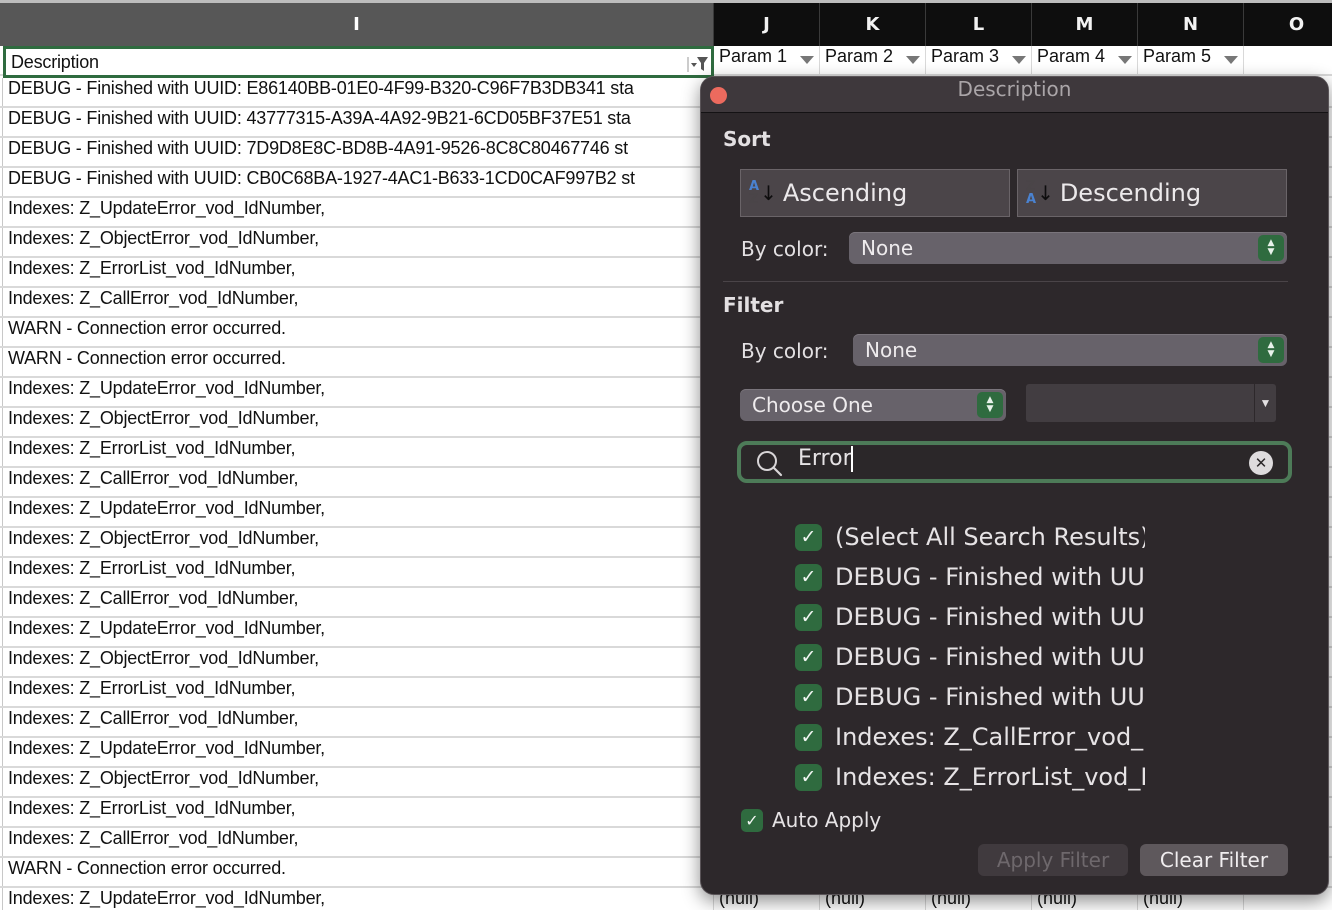  I want to click on condition-select: Choose One ▲ ▼, so click(873, 405).